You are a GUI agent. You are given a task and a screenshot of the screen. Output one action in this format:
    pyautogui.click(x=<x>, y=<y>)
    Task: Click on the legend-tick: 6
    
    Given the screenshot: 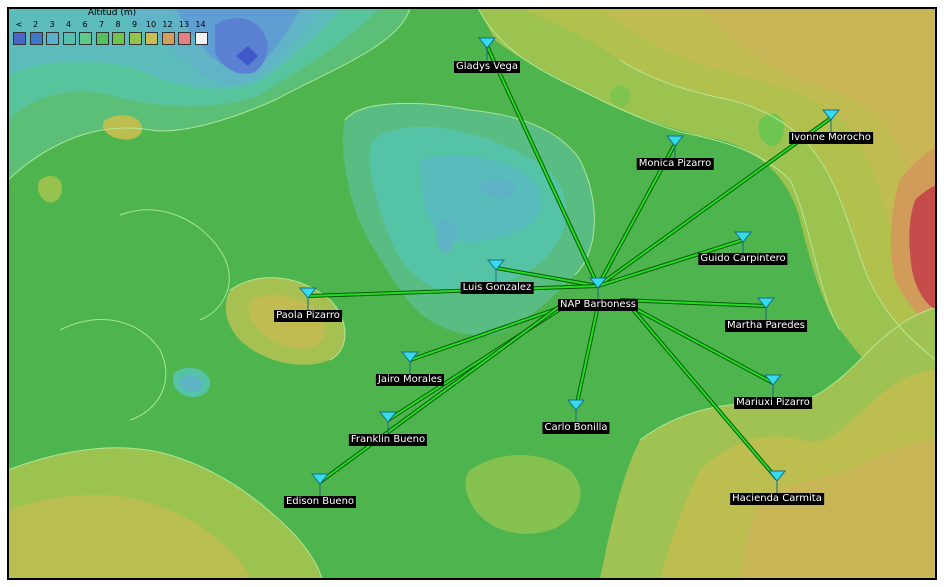 What is the action you would take?
    pyautogui.click(x=85, y=24)
    